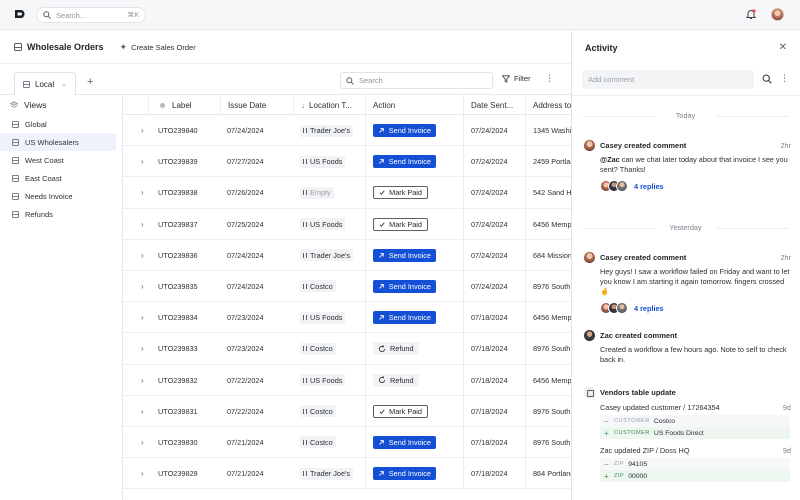 The image size is (800, 500). I want to click on table-icon, so click(589, 392).